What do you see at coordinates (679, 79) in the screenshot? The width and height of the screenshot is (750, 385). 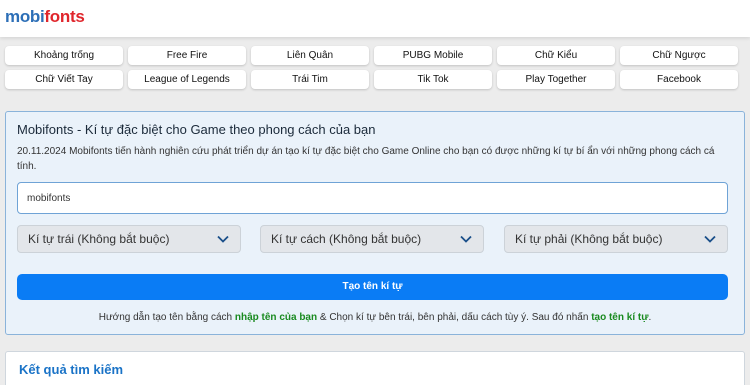 I see `category-button-facebook: Facebook` at bounding box center [679, 79].